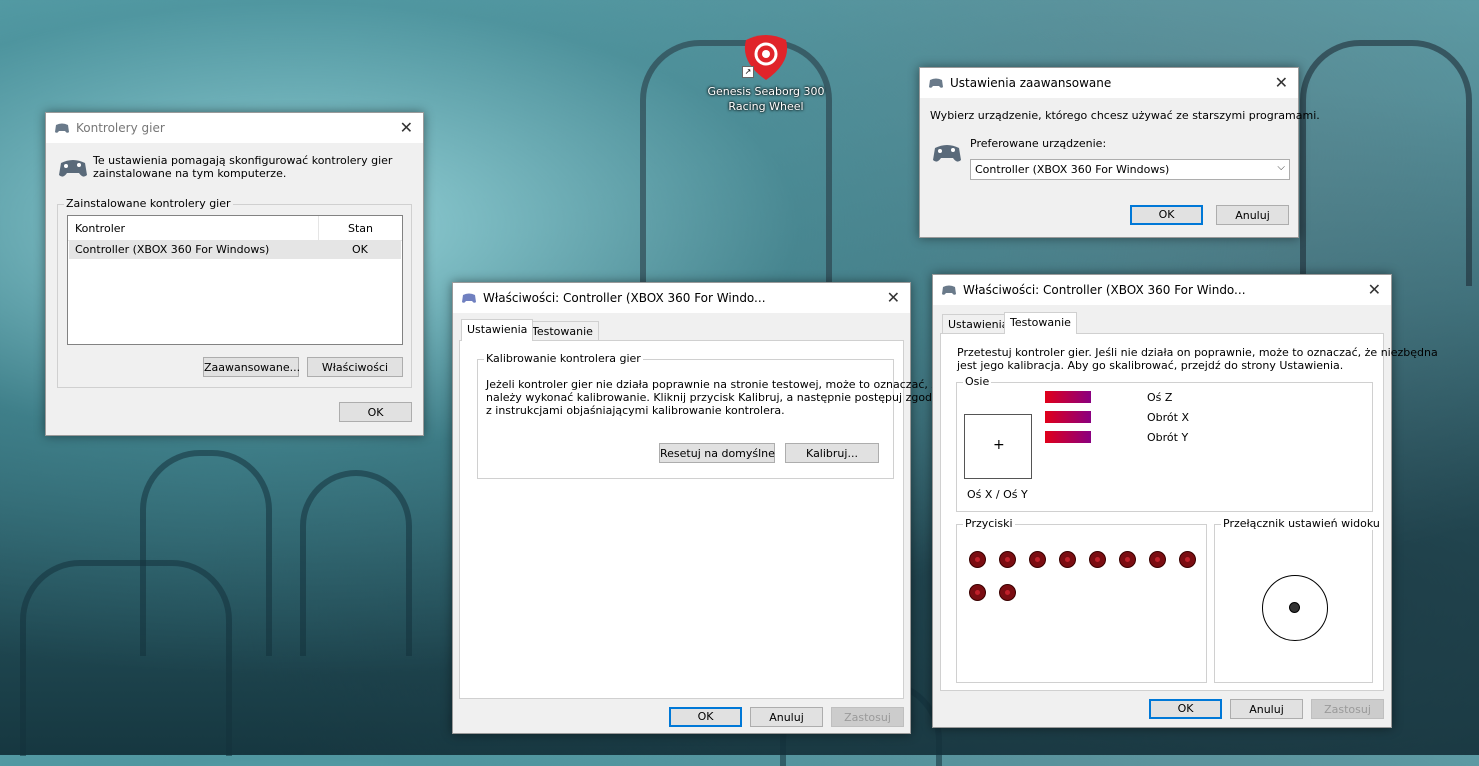 This screenshot has height=766, width=1479. I want to click on chevron-down-icon: ⌵, so click(1281, 167).